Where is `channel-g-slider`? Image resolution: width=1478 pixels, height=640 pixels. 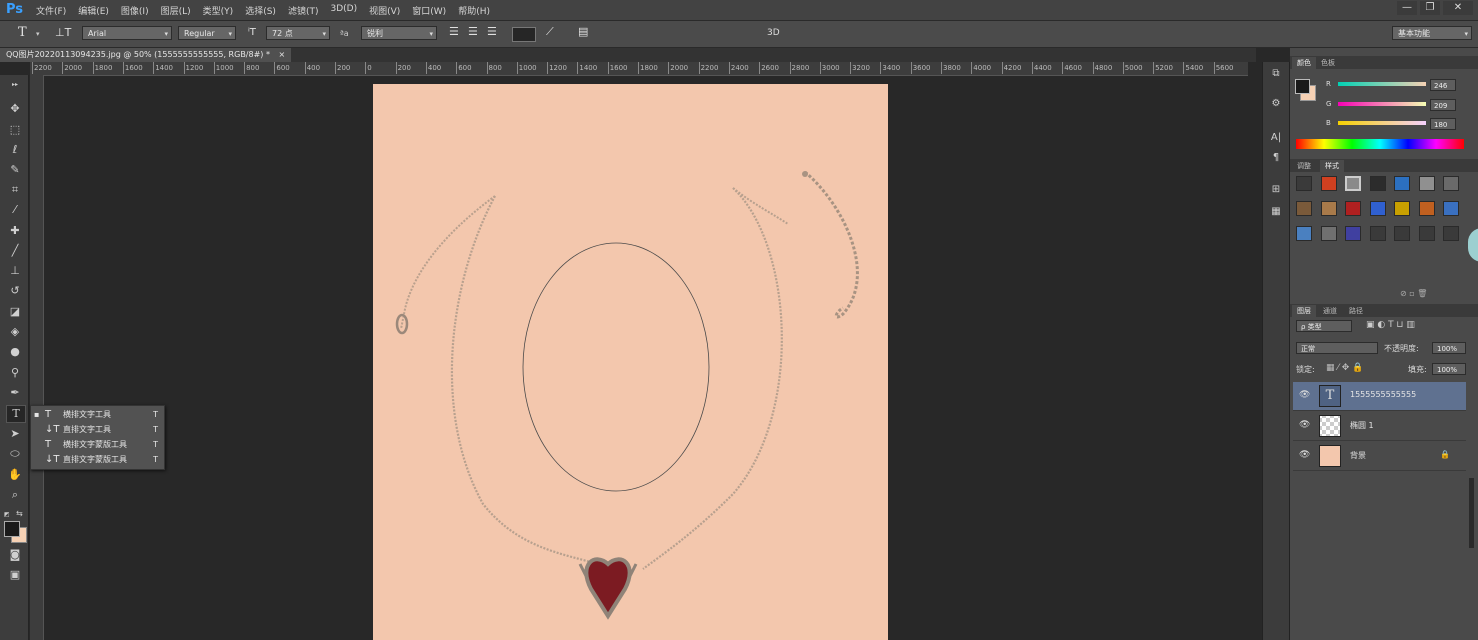
channel-g-slider is located at coordinates (1382, 104).